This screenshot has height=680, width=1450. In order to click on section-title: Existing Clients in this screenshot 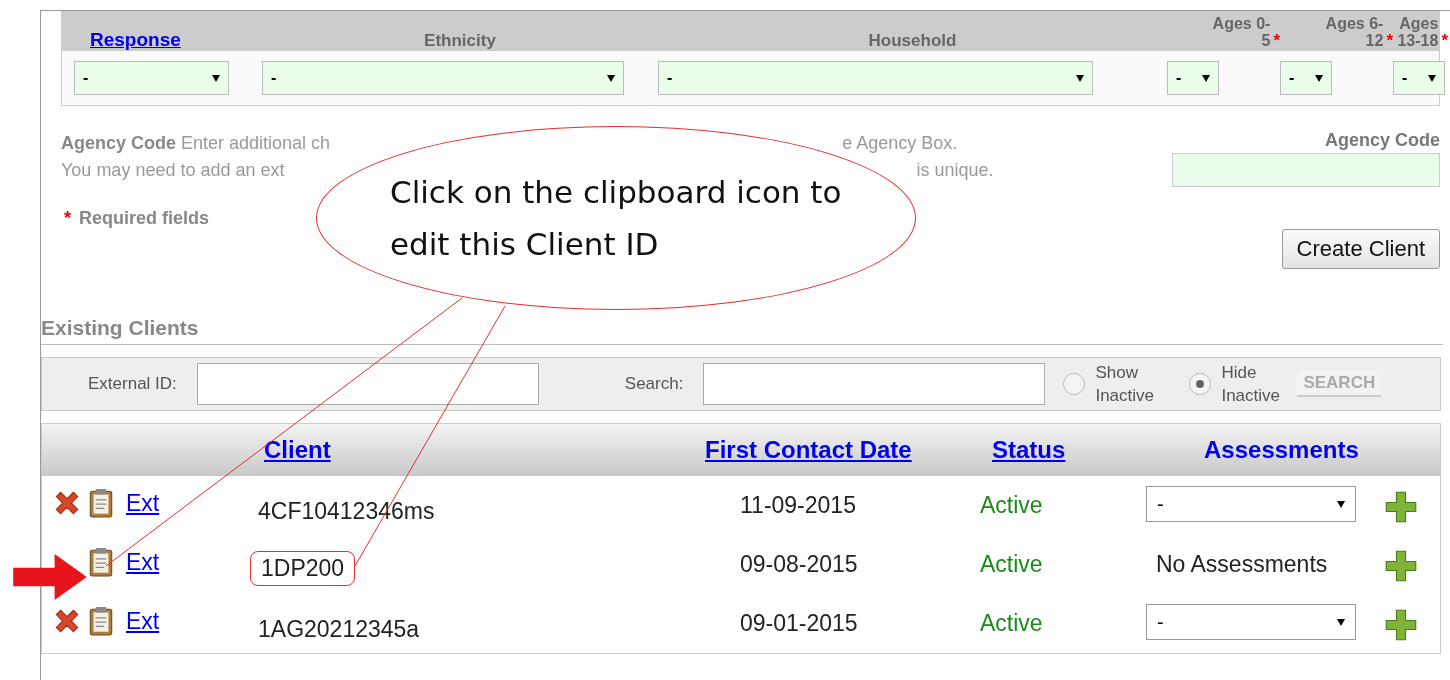, I will do `click(742, 330)`.